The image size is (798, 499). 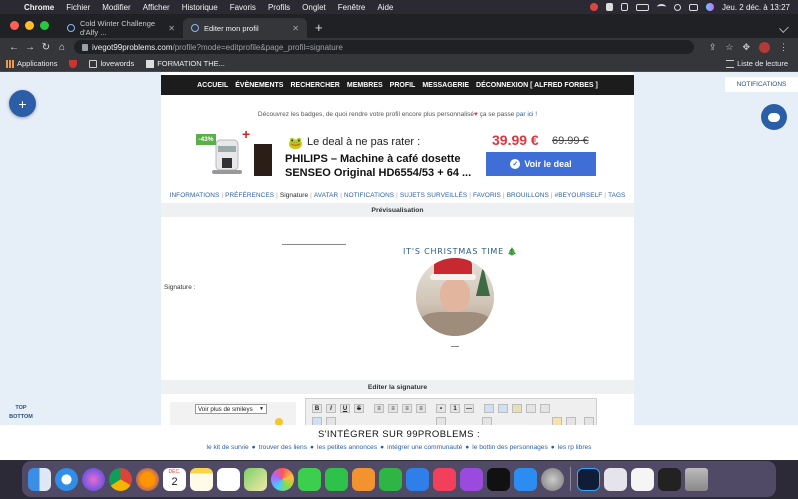 What do you see at coordinates (120, 479) in the screenshot?
I see `chrome-icon` at bounding box center [120, 479].